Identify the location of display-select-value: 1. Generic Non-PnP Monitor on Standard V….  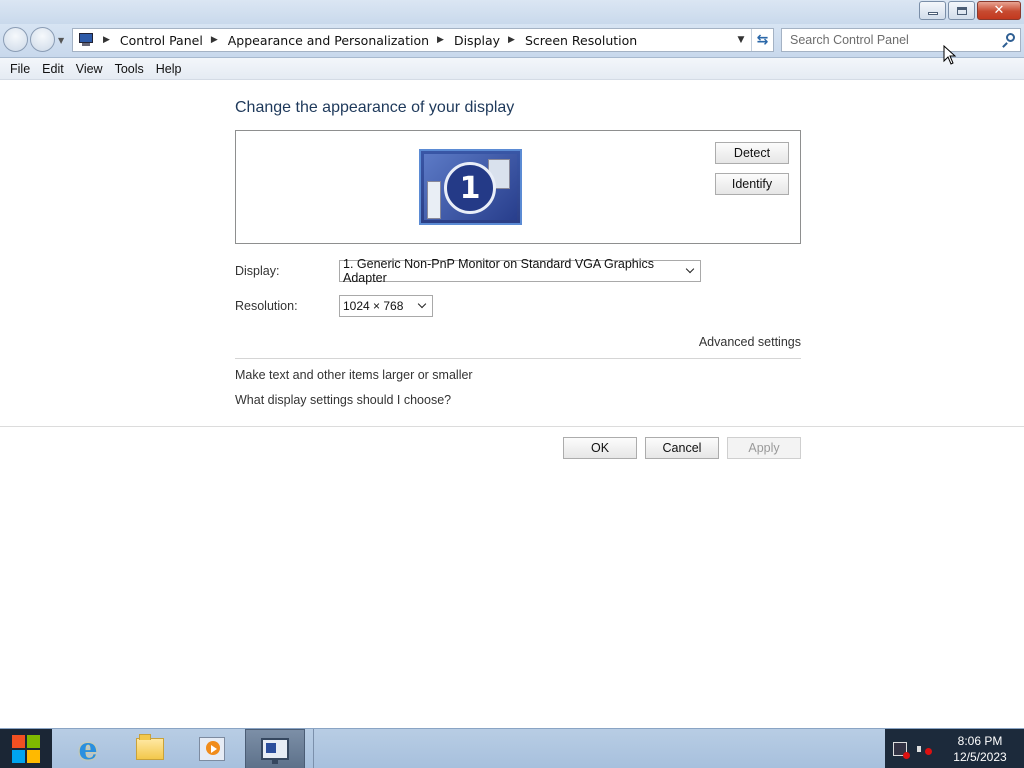
(499, 271).